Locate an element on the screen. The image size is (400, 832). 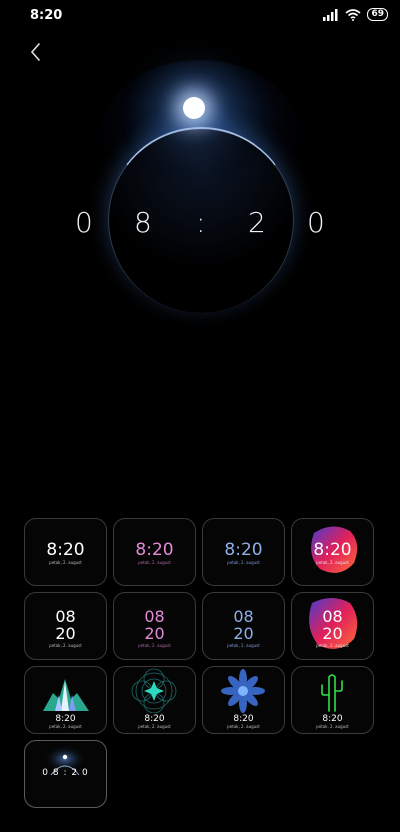
preview-clock: 0 8 : 2 0 is located at coordinates (200, 226).